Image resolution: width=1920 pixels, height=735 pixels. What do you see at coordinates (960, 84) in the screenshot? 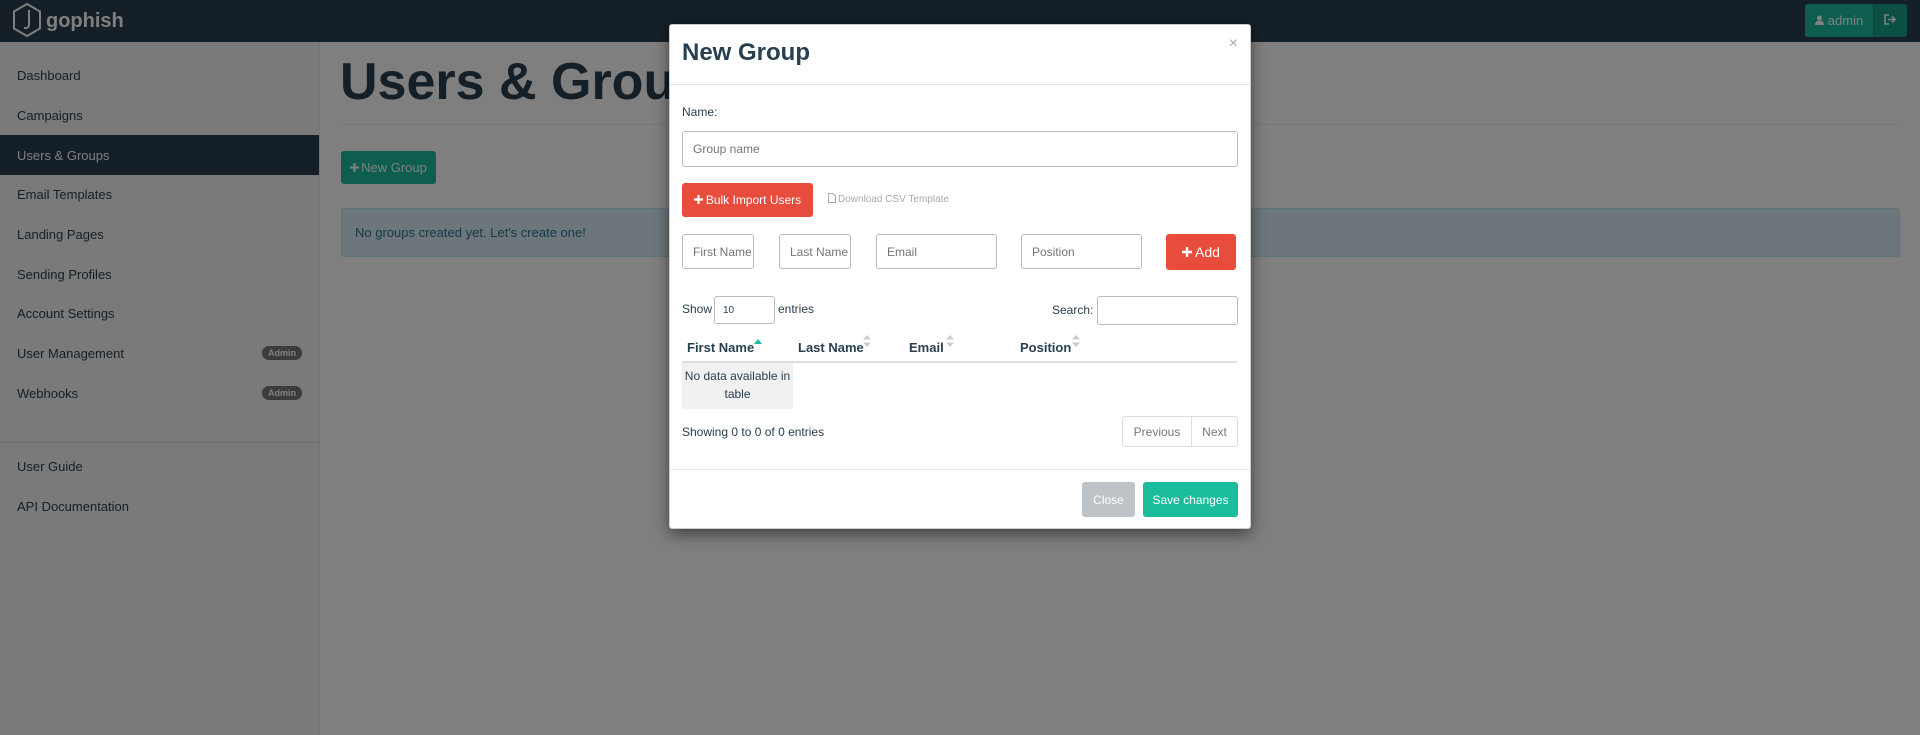
I see `modal-header-divider` at bounding box center [960, 84].